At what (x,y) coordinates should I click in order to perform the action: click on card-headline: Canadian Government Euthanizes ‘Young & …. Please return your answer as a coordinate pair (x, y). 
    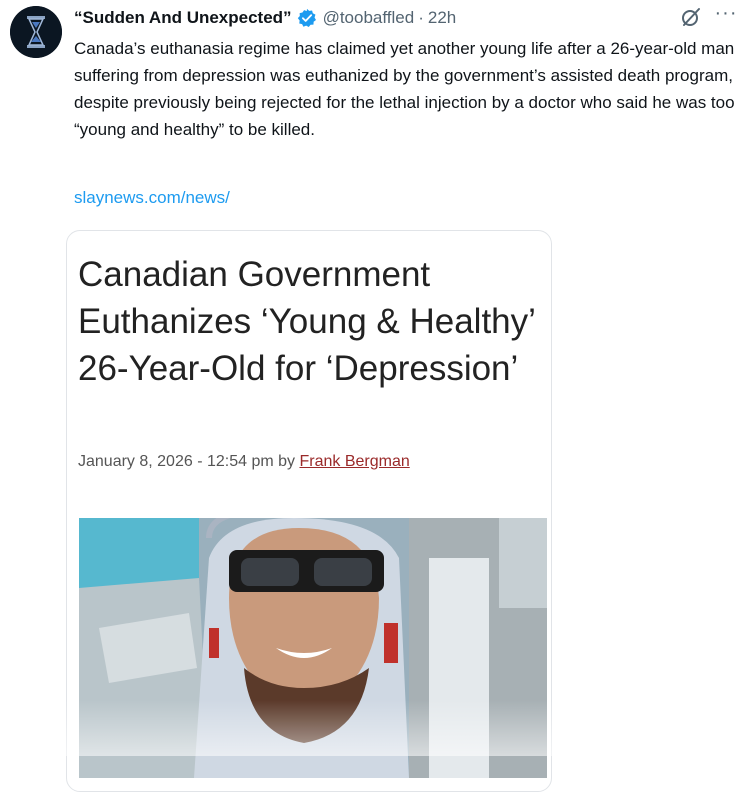
    Looking at the image, I should click on (308, 321).